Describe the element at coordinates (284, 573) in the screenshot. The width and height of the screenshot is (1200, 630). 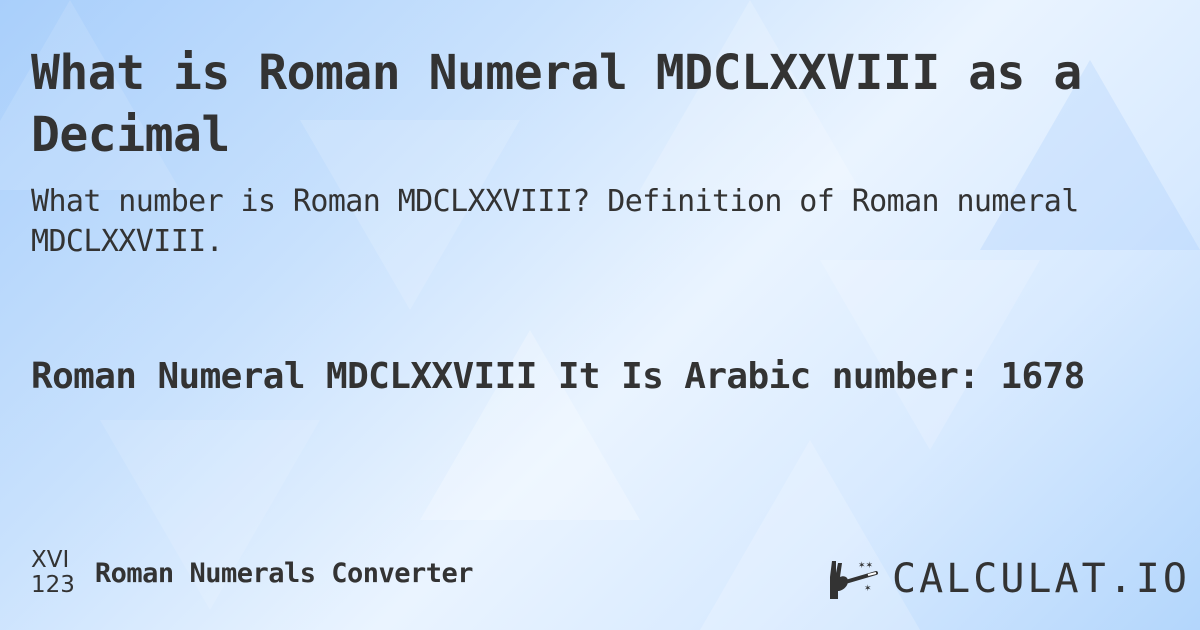
I see `converter-label: Roman Numerals Converter` at that location.